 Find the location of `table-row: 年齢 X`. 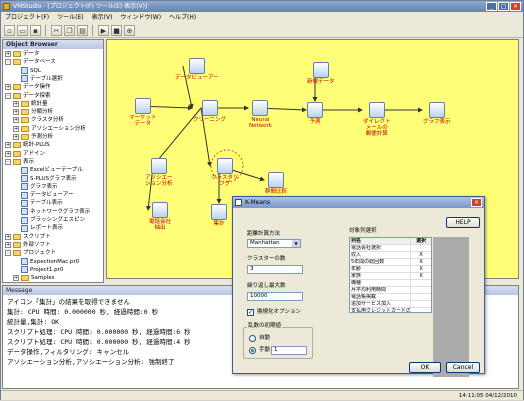

table-row: 年齢 X is located at coordinates (390, 269).